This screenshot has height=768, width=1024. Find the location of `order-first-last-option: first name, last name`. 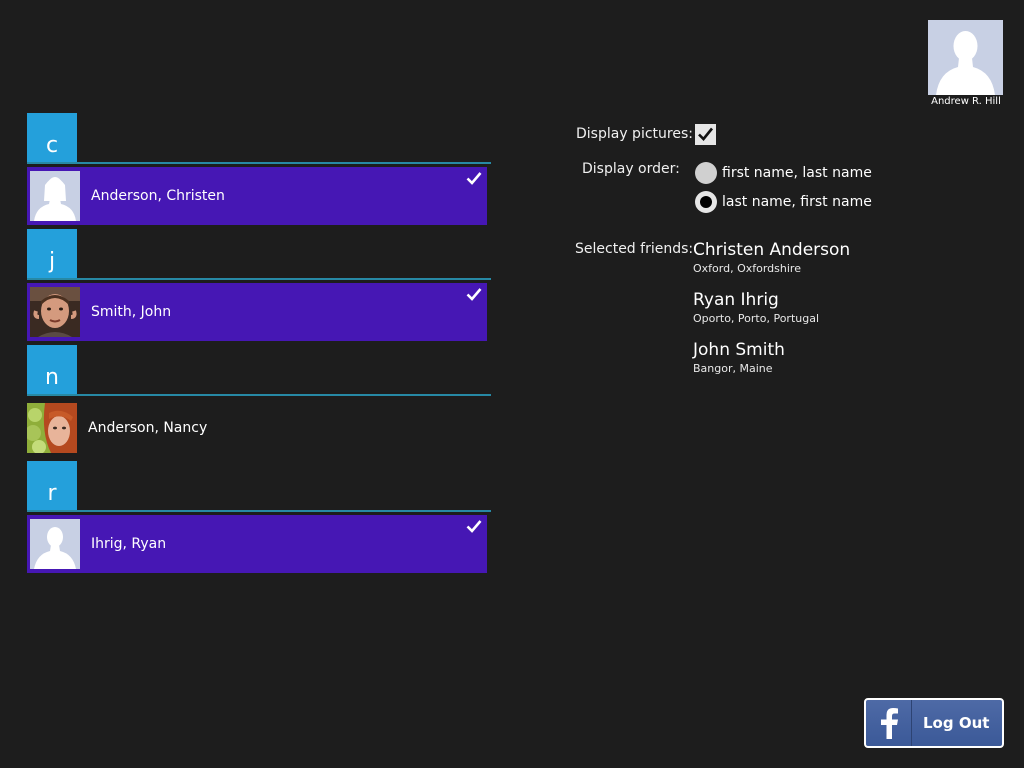

order-first-last-option: first name, last name is located at coordinates (783, 173).